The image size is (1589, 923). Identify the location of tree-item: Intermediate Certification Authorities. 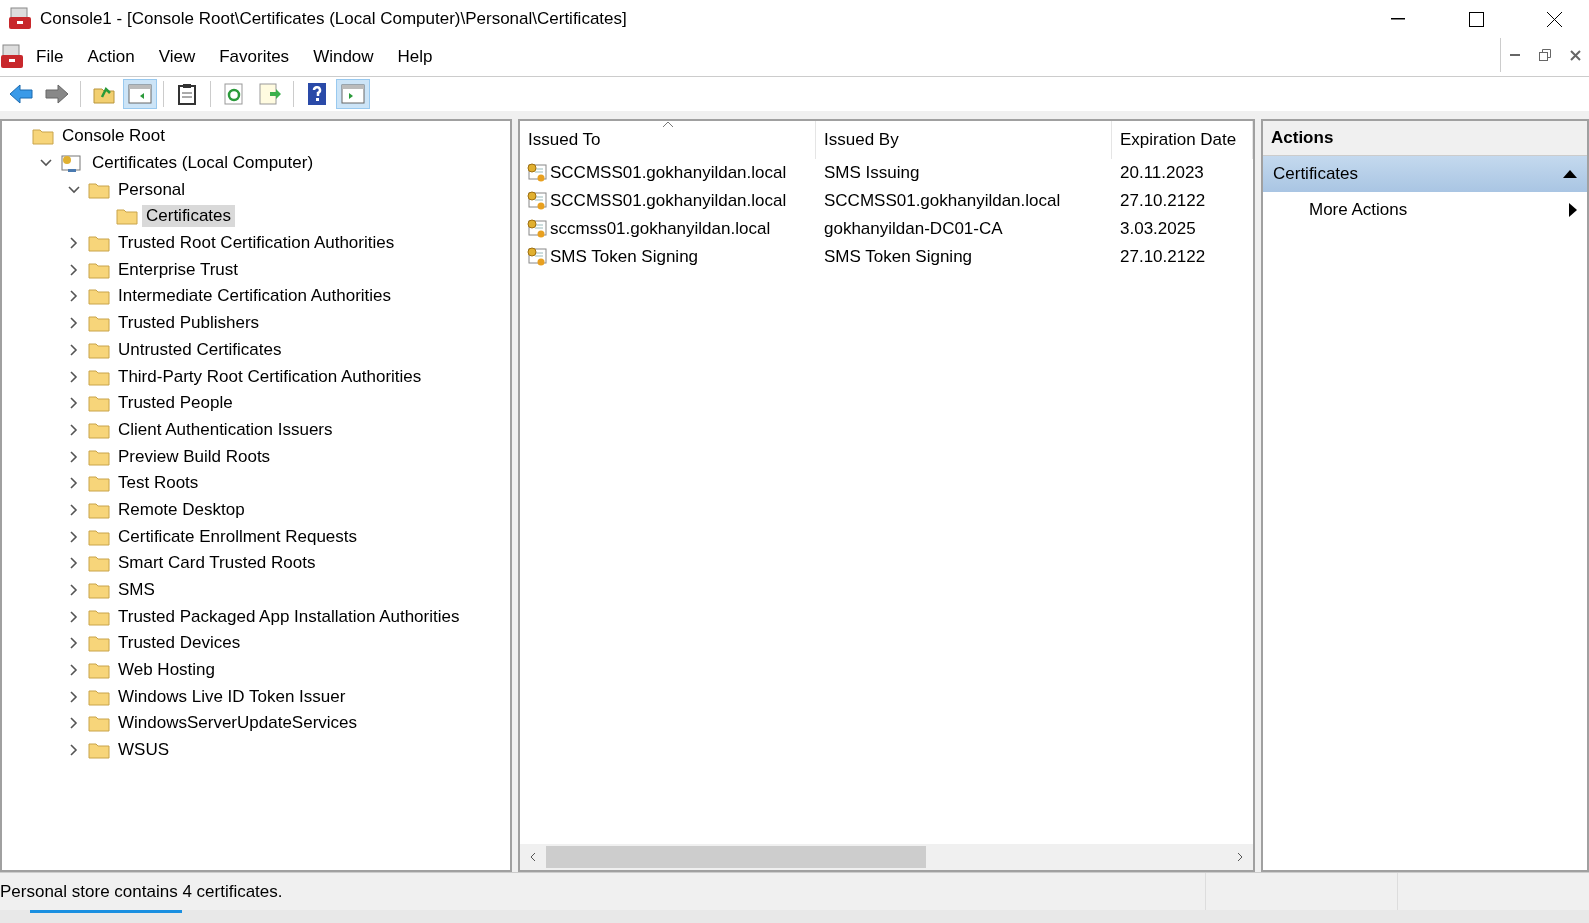
(255, 296).